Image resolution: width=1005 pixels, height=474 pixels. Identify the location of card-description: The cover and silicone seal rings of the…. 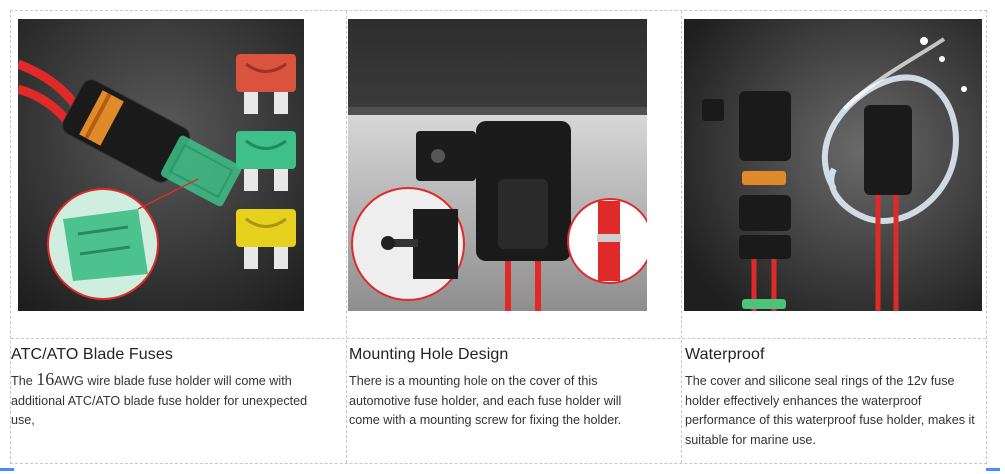
(830, 410).